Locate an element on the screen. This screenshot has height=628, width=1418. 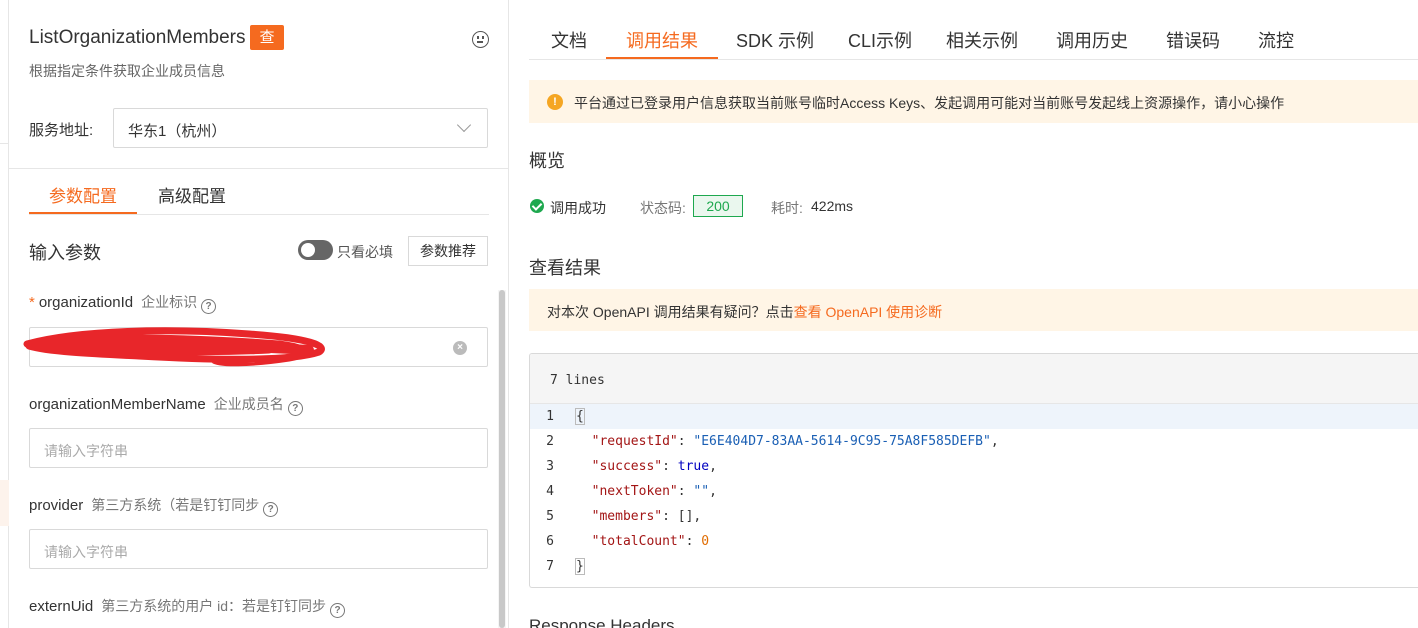
result-tabs: 文档 调用结果 SDK 示例 CLI示例 相关示例 调用历史 错误码 流控 is located at coordinates (973, 30).